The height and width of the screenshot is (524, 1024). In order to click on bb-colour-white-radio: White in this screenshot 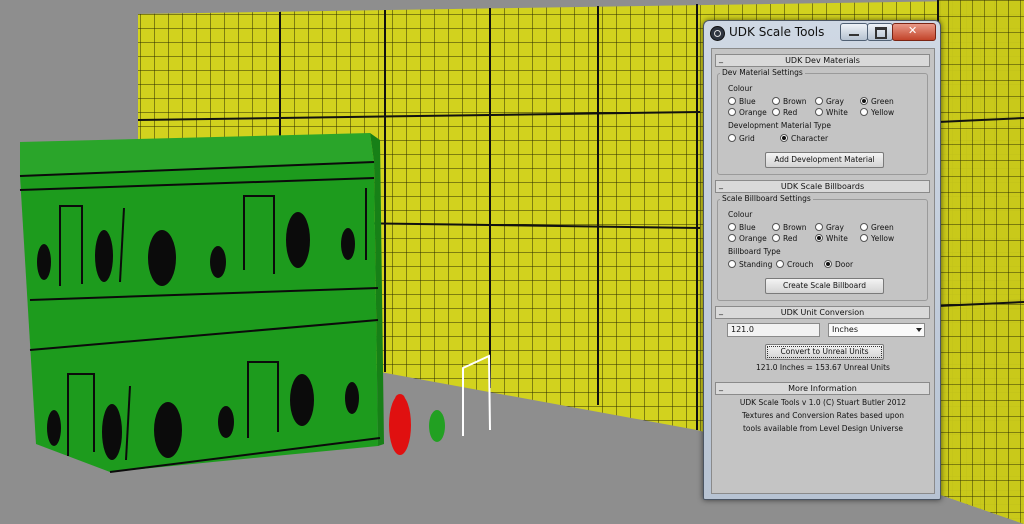, I will do `click(831, 239)`.